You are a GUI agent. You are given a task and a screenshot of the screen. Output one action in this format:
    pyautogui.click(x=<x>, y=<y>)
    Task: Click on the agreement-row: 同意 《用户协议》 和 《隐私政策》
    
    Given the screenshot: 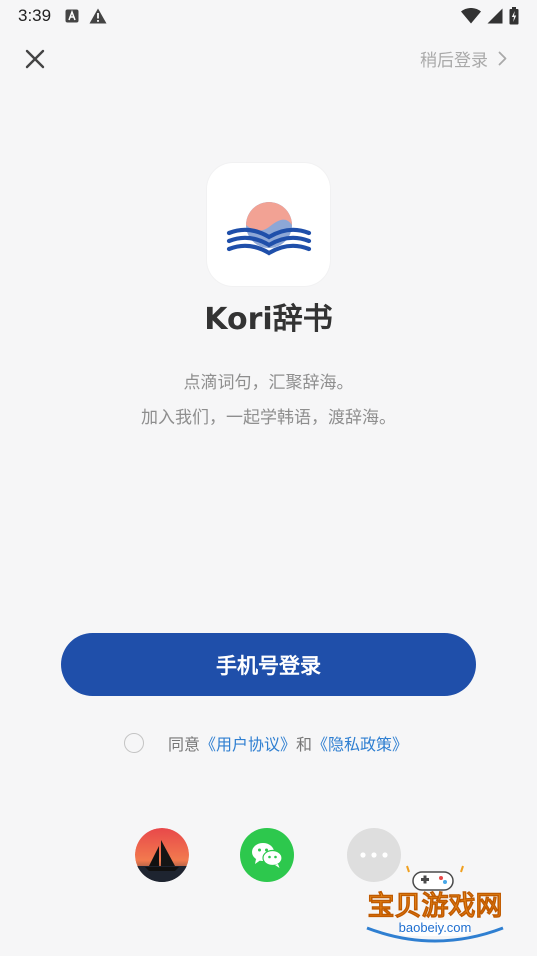 What is the action you would take?
    pyautogui.click(x=266, y=743)
    